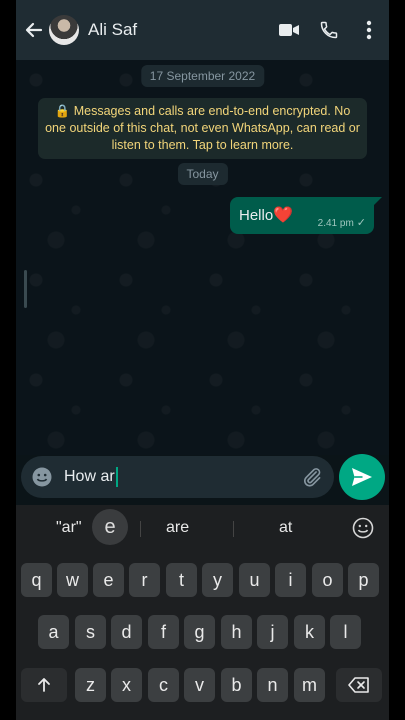 This screenshot has width=405, height=720. What do you see at coordinates (202, 527) in the screenshot?
I see `suggestion-bar: "ar" e are at` at bounding box center [202, 527].